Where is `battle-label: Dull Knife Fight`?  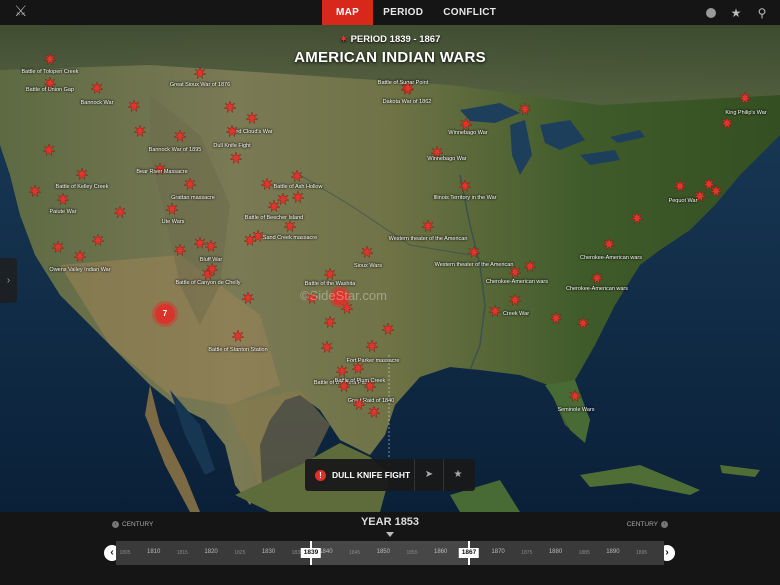 battle-label: Dull Knife Fight is located at coordinates (231, 146).